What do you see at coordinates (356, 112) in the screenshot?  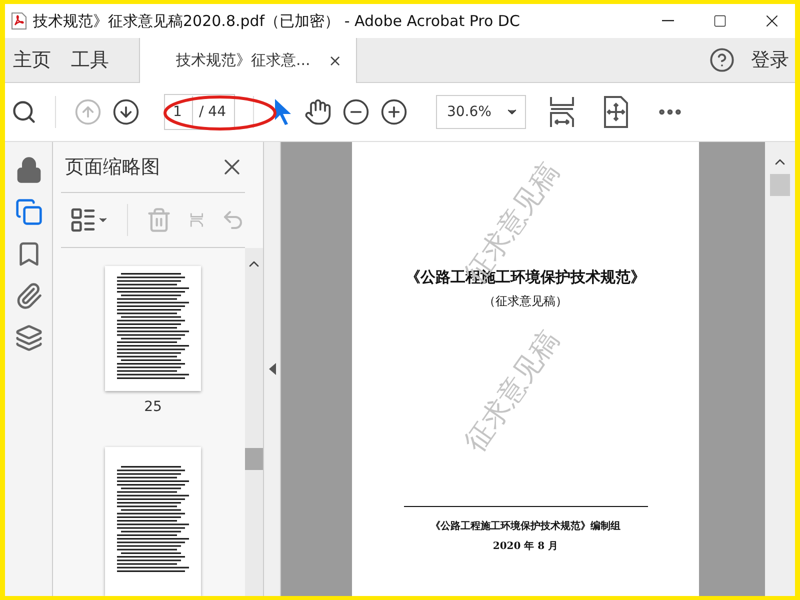 I see `zoom-out-icon` at bounding box center [356, 112].